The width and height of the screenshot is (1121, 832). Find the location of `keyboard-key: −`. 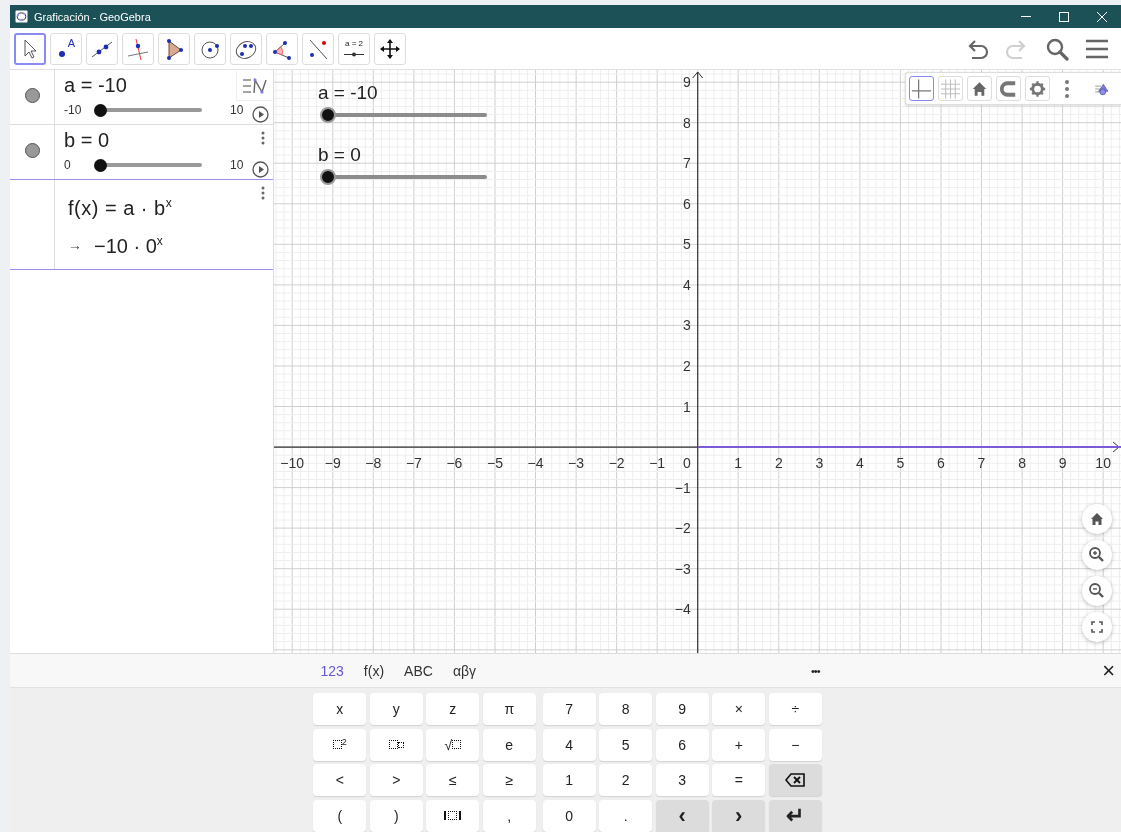

keyboard-key: − is located at coordinates (795, 744).